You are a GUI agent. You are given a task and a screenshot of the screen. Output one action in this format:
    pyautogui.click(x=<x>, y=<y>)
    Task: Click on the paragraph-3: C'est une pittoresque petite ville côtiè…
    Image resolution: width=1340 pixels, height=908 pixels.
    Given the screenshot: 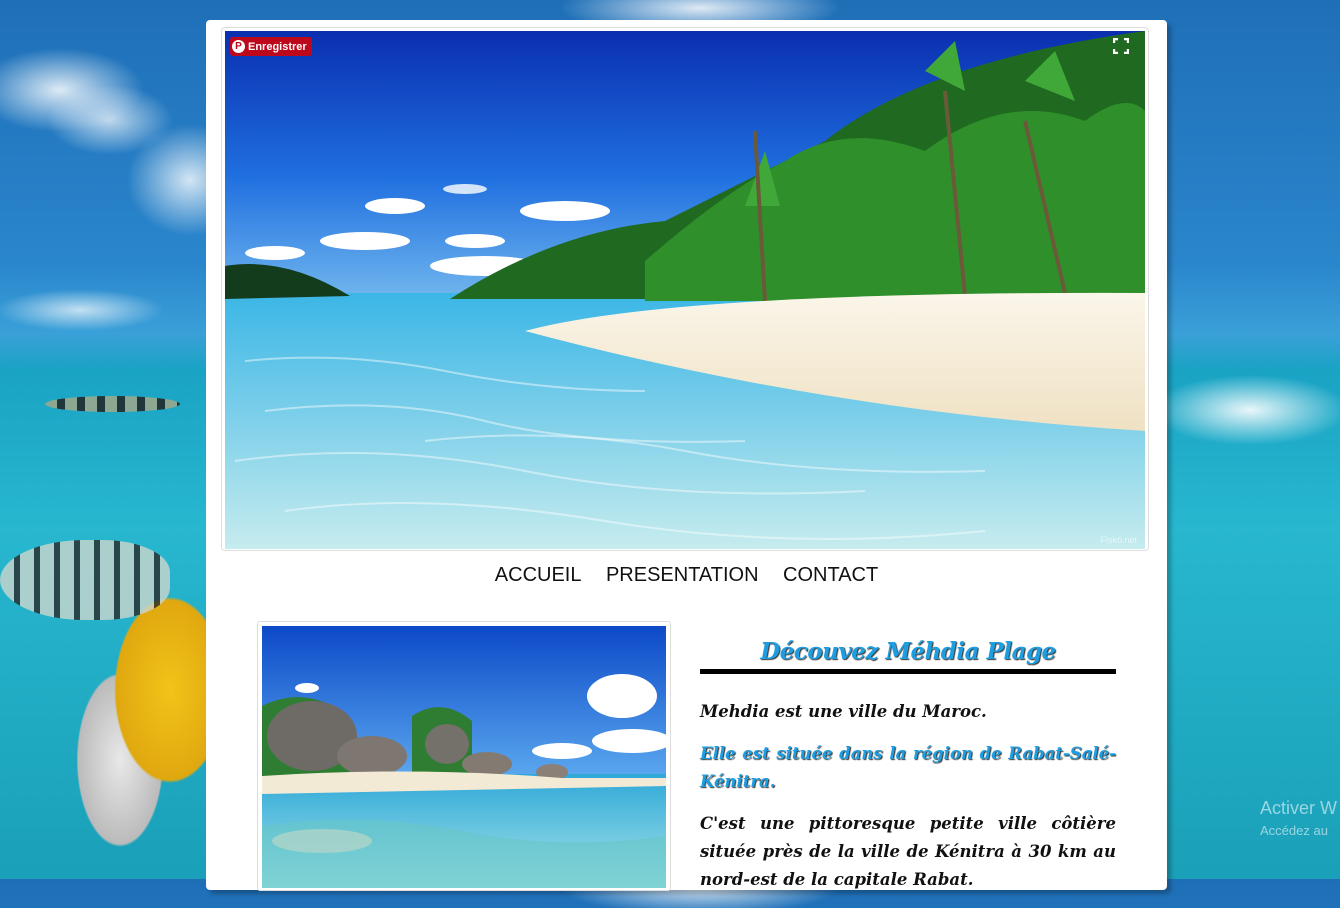 What is the action you would take?
    pyautogui.click(x=908, y=851)
    